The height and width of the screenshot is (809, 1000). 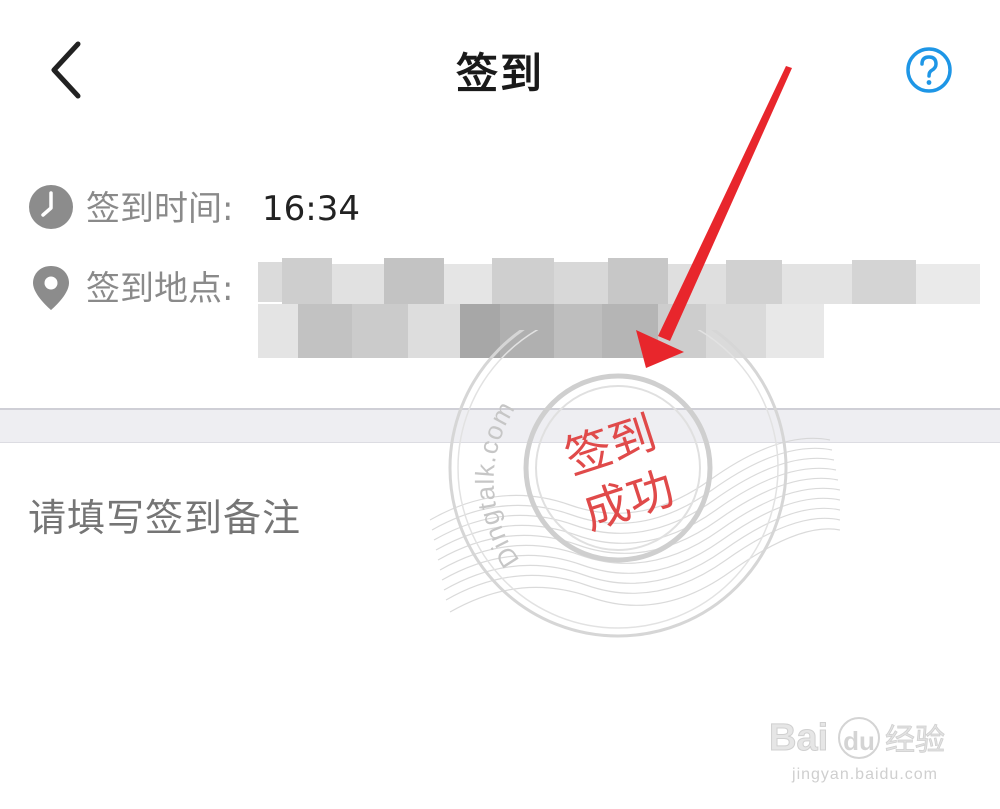 I want to click on svg-text: Bai, so click(x=798, y=738).